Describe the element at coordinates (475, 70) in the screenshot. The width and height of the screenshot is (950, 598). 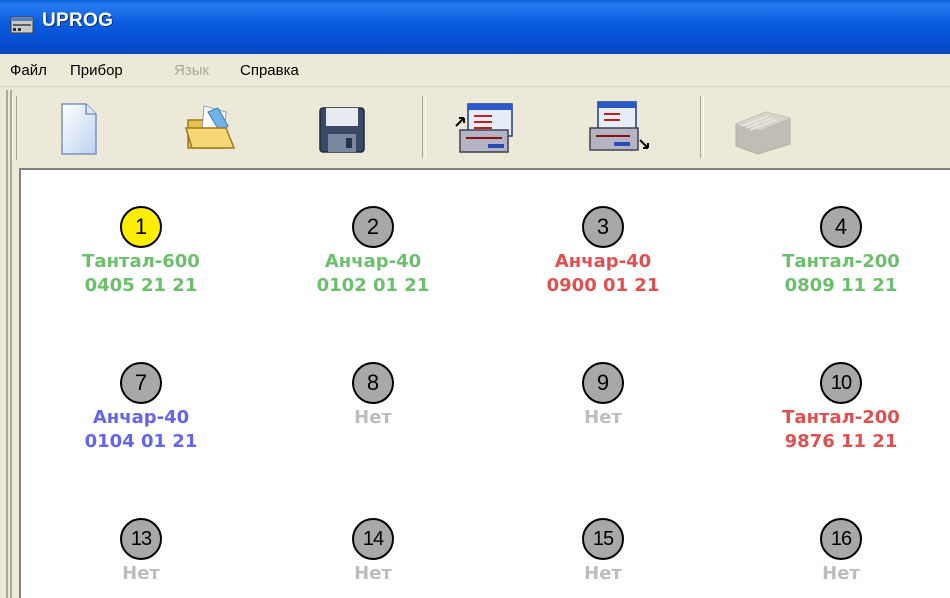
I see `menu-bar: Файл Прибор Язык Справка` at that location.